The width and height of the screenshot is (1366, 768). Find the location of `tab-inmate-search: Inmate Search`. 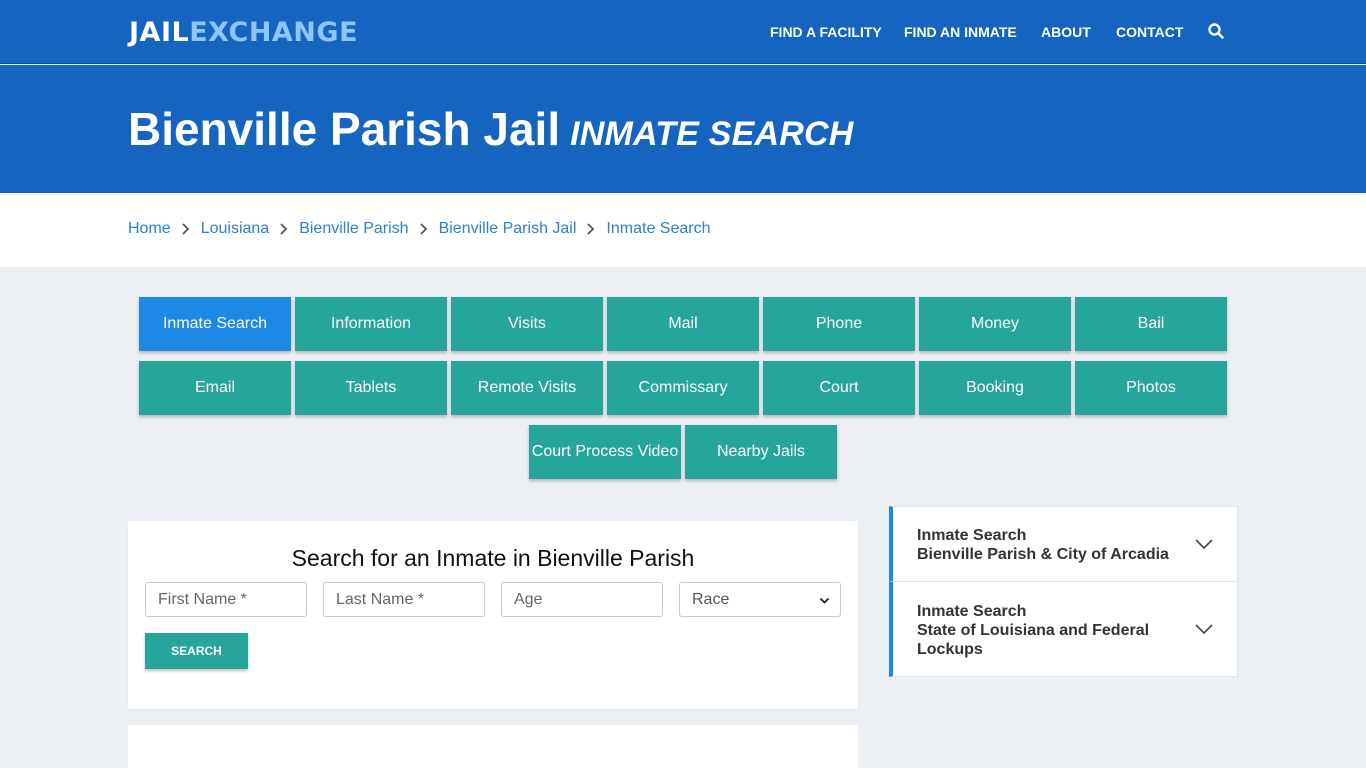

tab-inmate-search: Inmate Search is located at coordinates (215, 324).